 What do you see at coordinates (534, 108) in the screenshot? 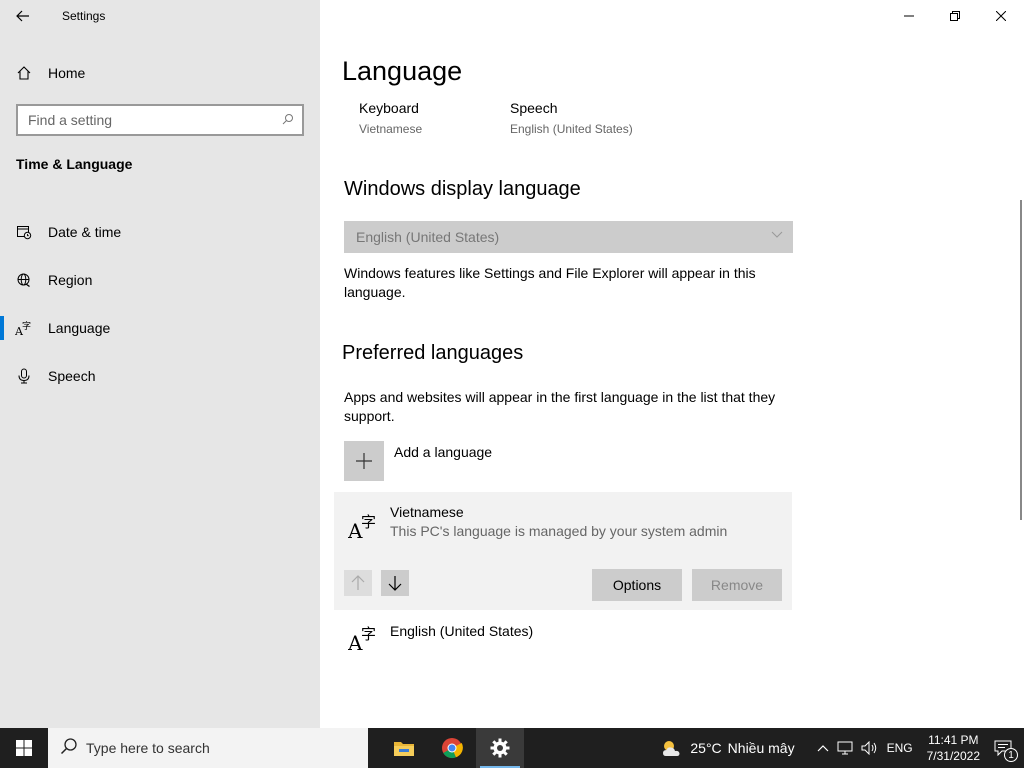
I see `quick-link-title: Speech` at bounding box center [534, 108].